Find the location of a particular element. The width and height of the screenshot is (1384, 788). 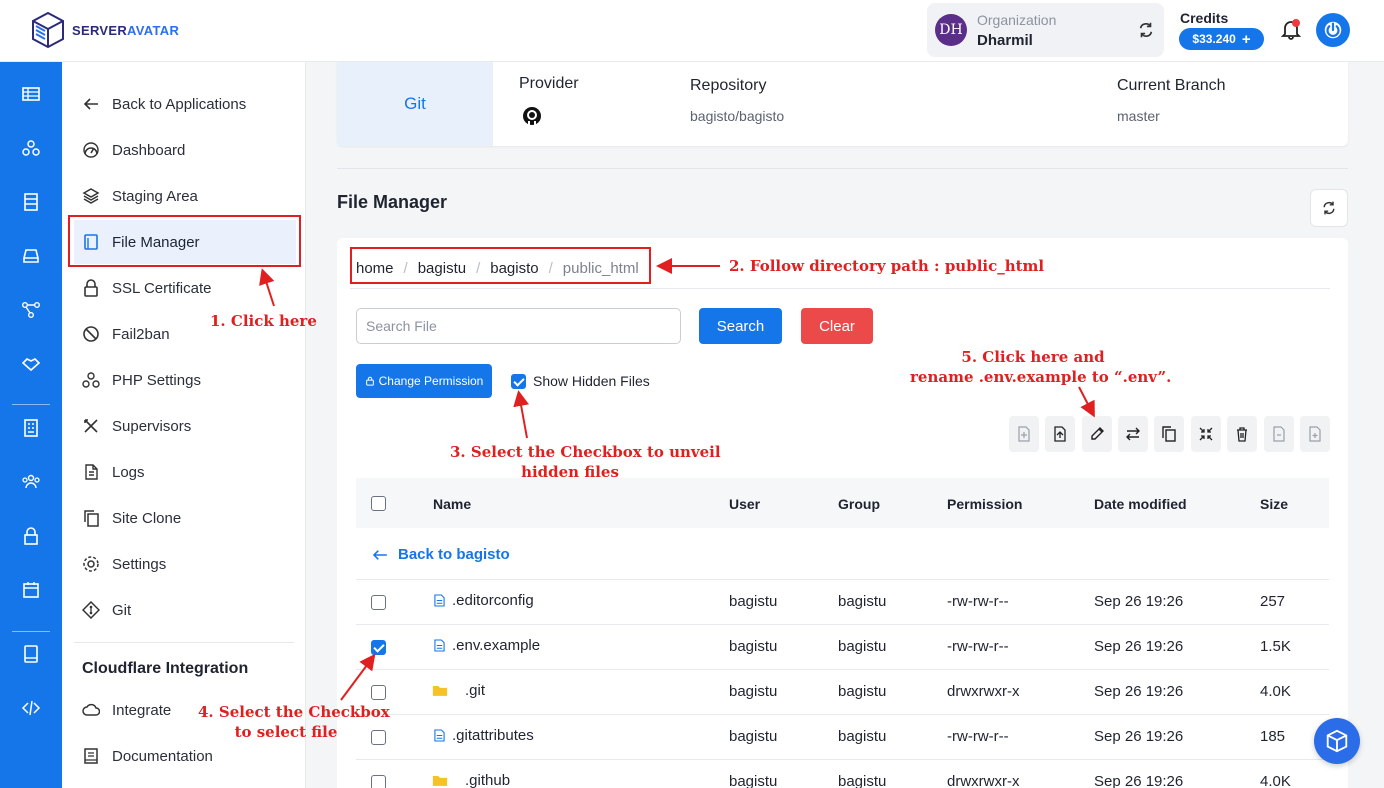

extract-icon is located at coordinates (1279, 434).